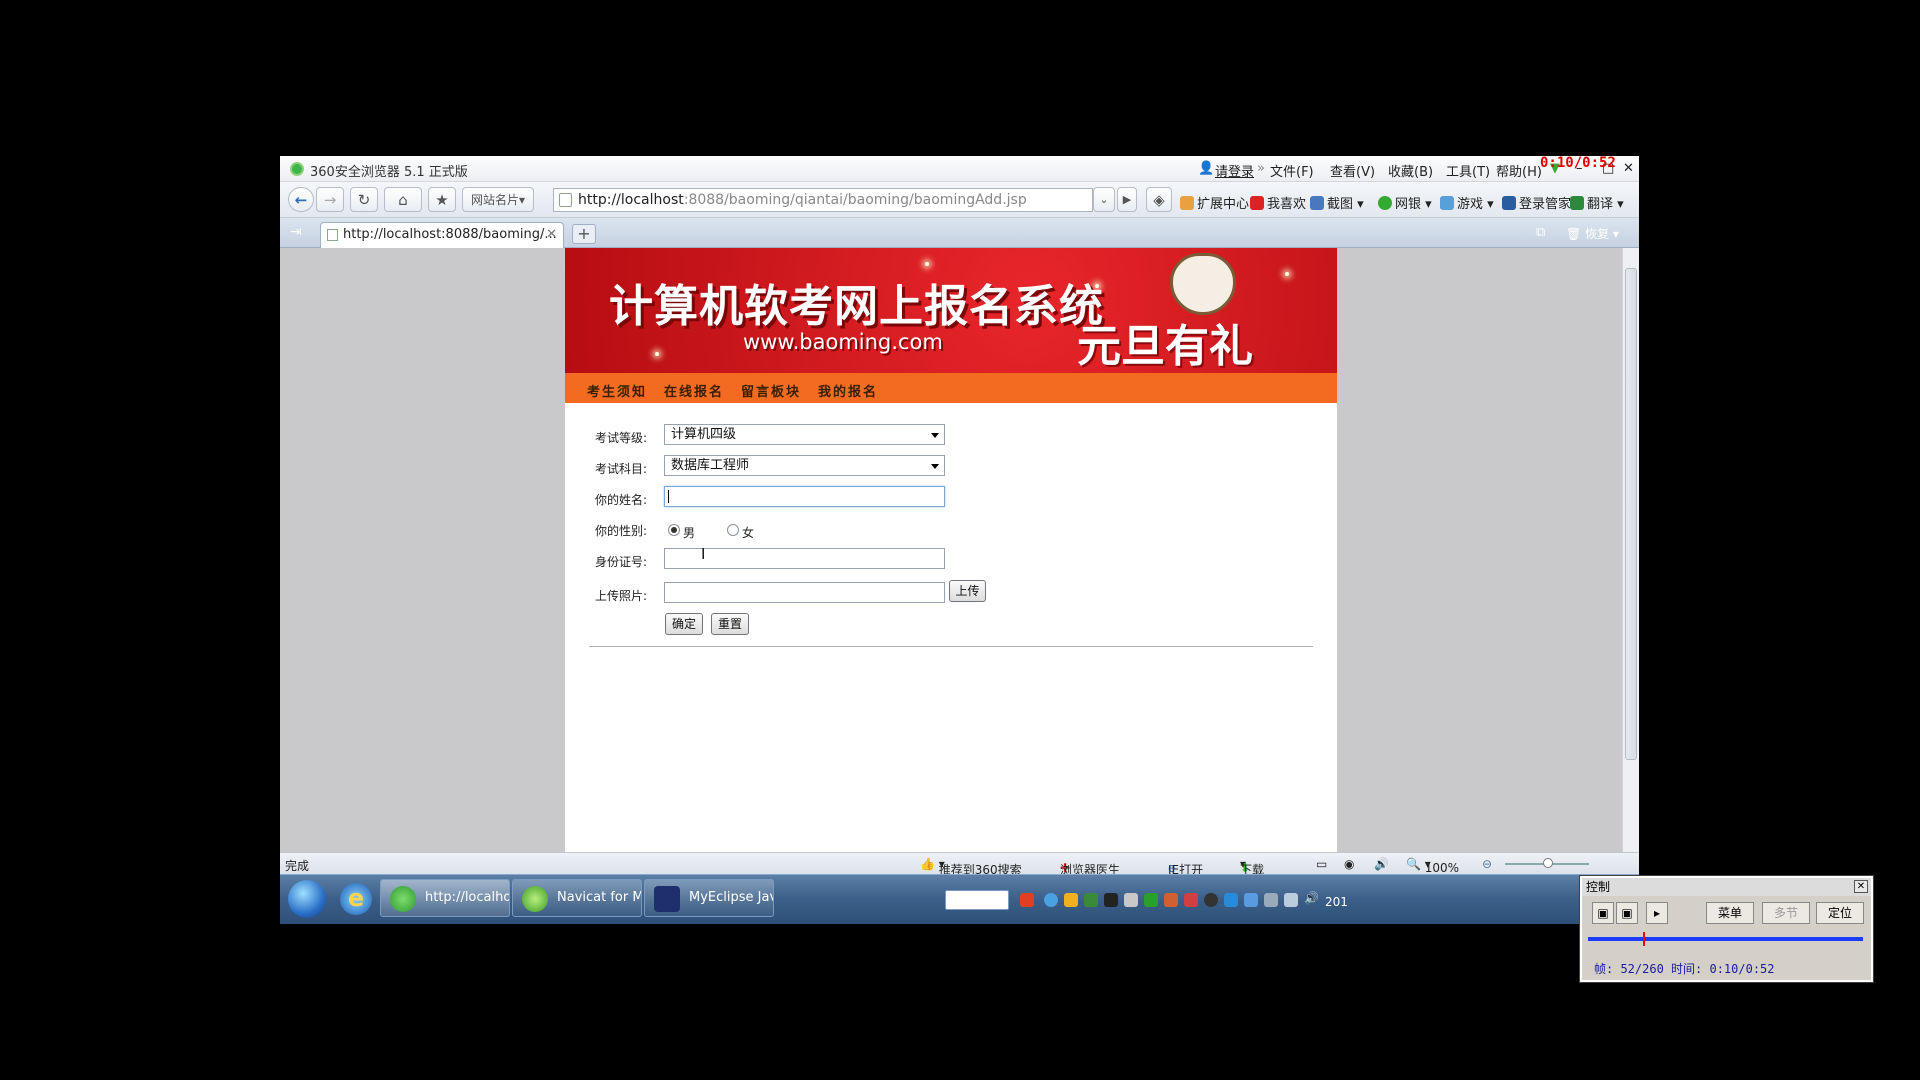 The height and width of the screenshot is (1080, 1920). What do you see at coordinates (364, 199) in the screenshot?
I see `refresh-icon: ↻` at bounding box center [364, 199].